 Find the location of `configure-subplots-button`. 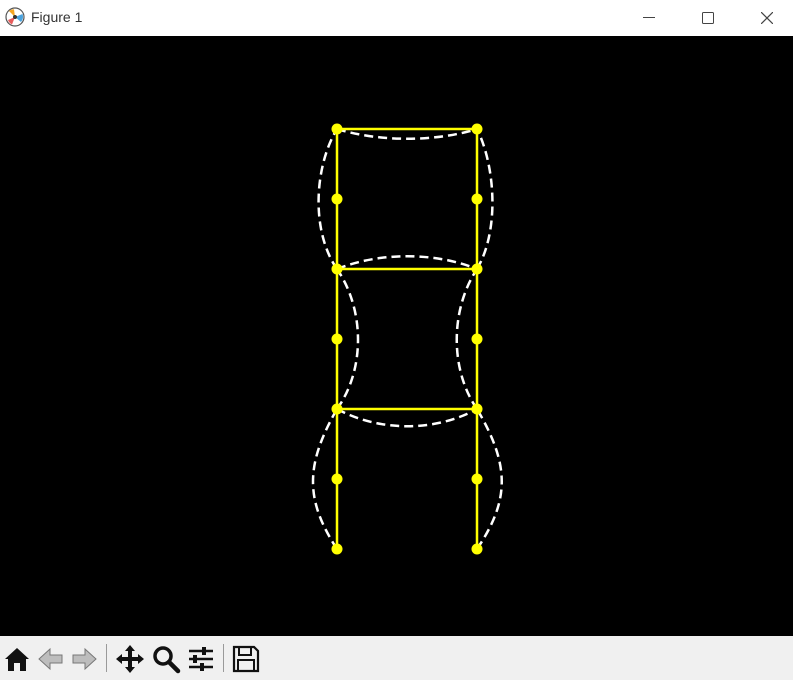

configure-subplots-button is located at coordinates (201, 659).